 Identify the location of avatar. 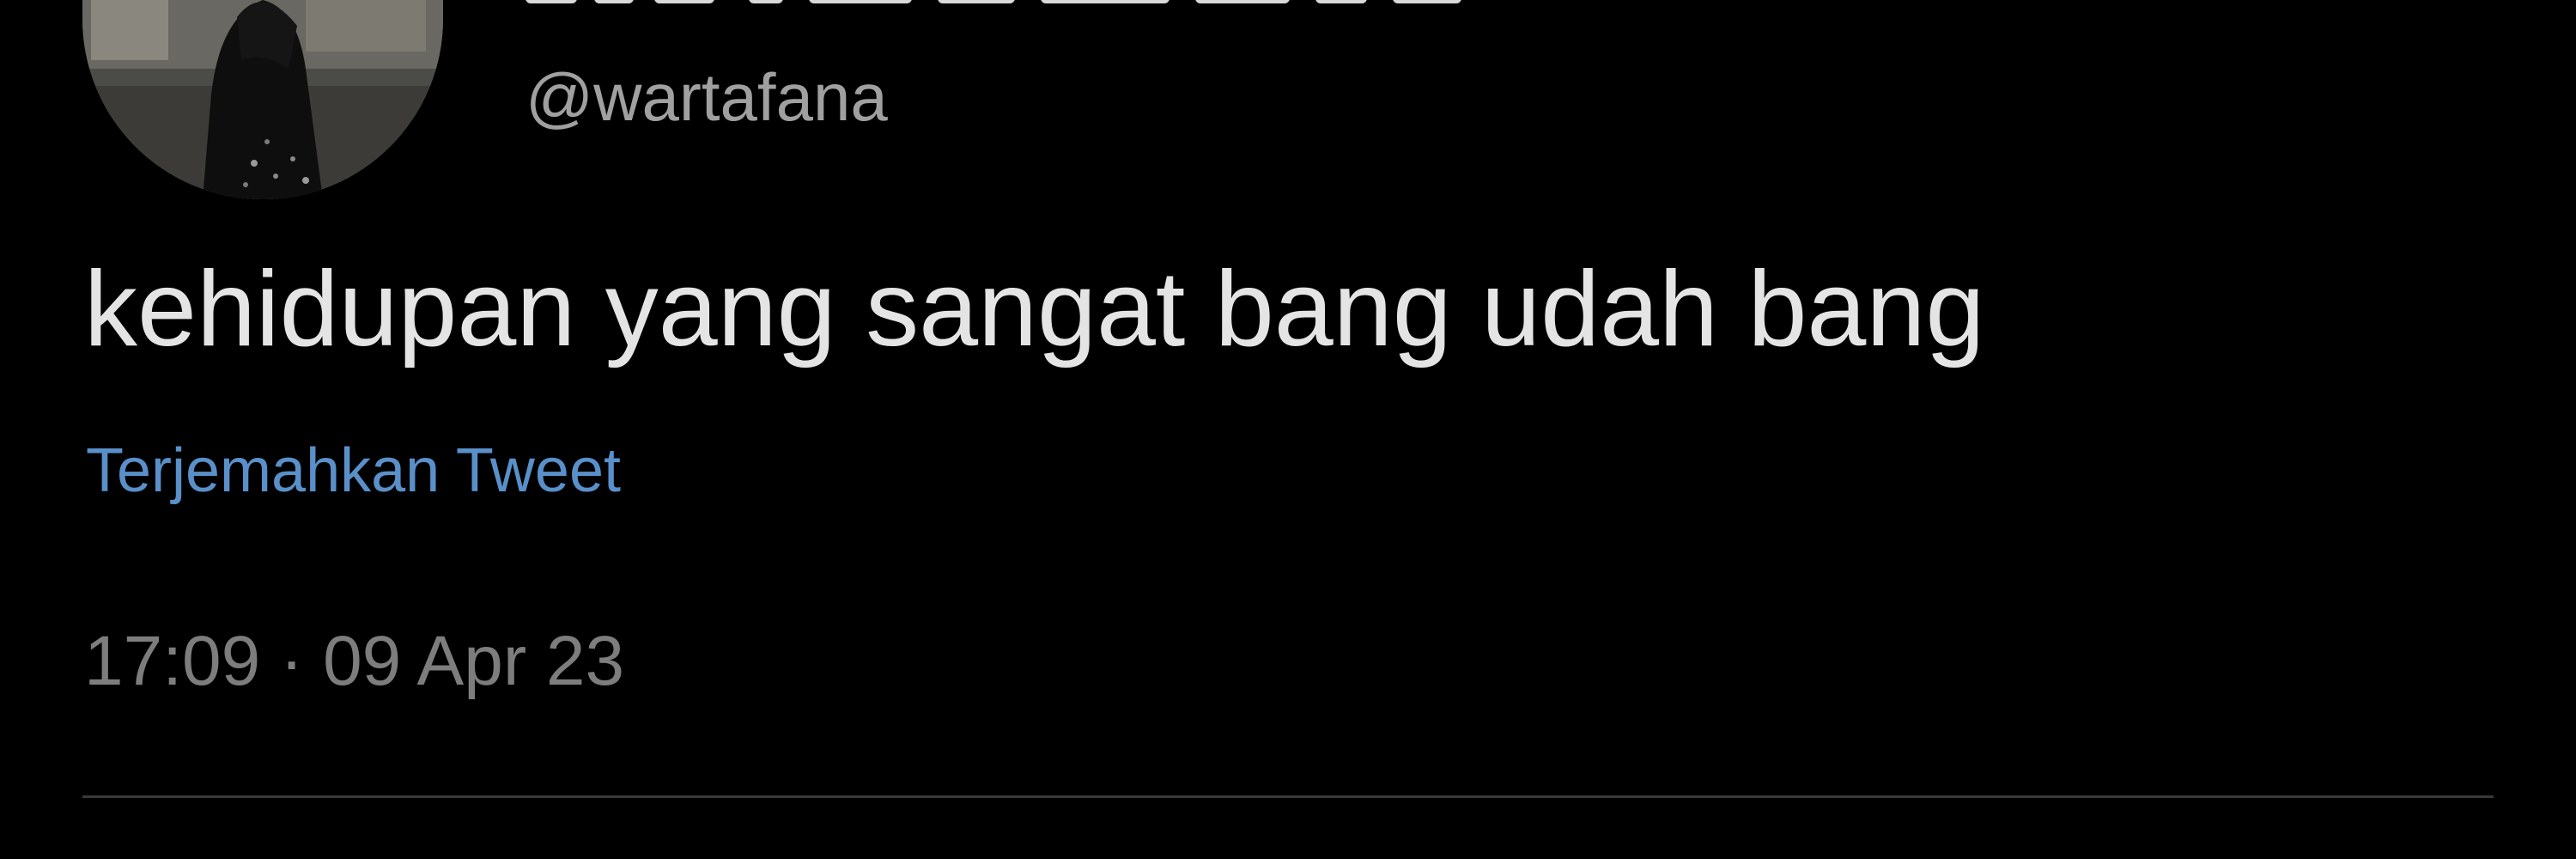
(262, 100).